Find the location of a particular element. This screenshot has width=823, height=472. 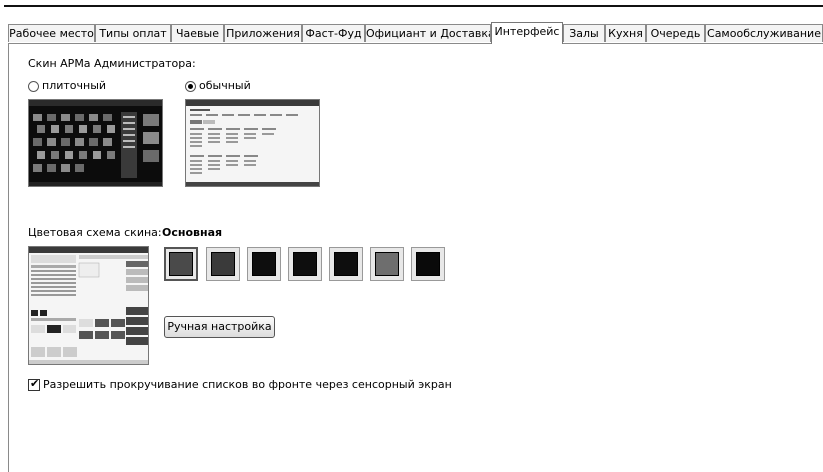

color-scheme-value: Основная is located at coordinates (192, 232).